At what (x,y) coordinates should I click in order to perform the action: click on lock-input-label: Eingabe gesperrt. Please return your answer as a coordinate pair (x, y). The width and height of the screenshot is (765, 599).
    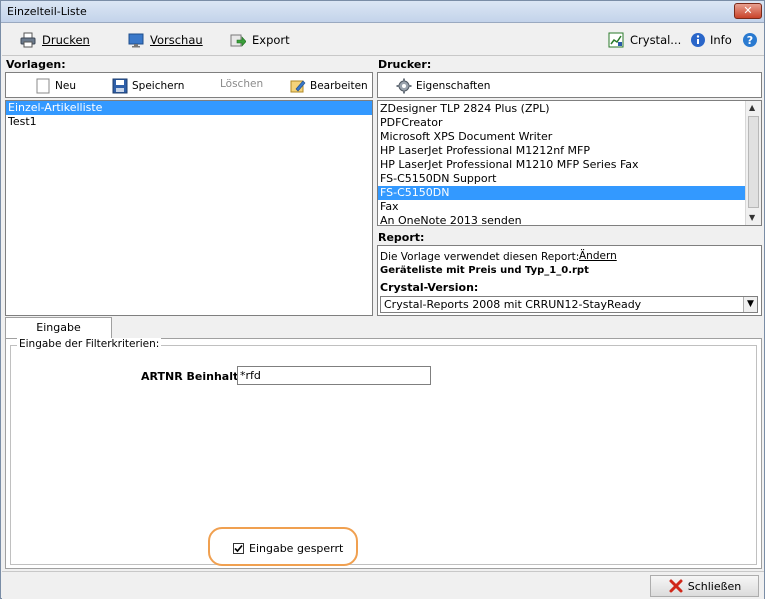
    Looking at the image, I should click on (296, 548).